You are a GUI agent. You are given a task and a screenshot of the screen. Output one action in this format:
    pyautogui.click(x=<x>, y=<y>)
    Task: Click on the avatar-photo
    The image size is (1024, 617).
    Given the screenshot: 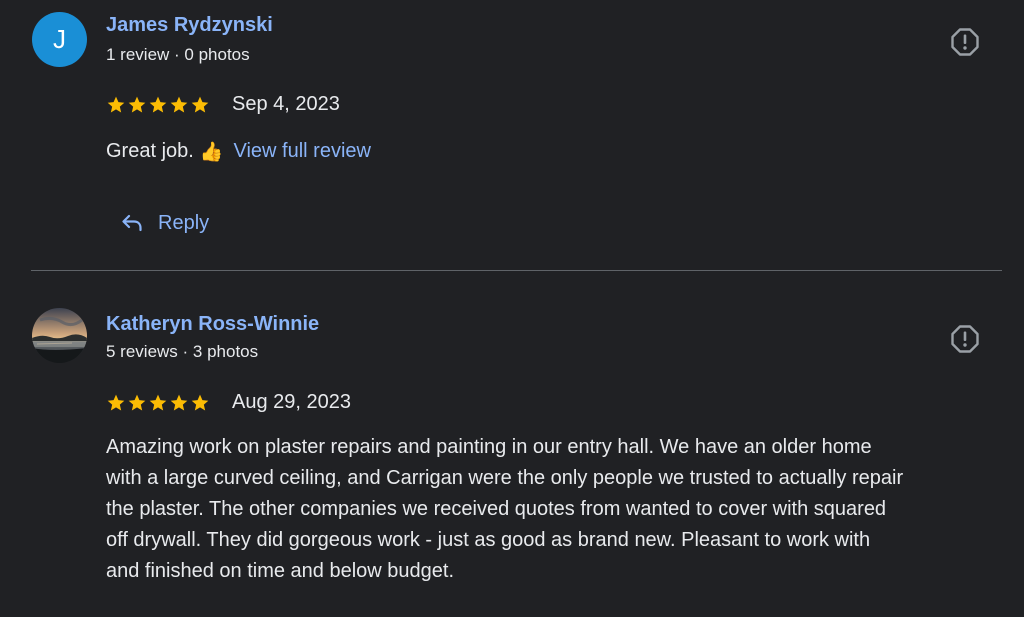 What is the action you would take?
    pyautogui.click(x=59, y=335)
    